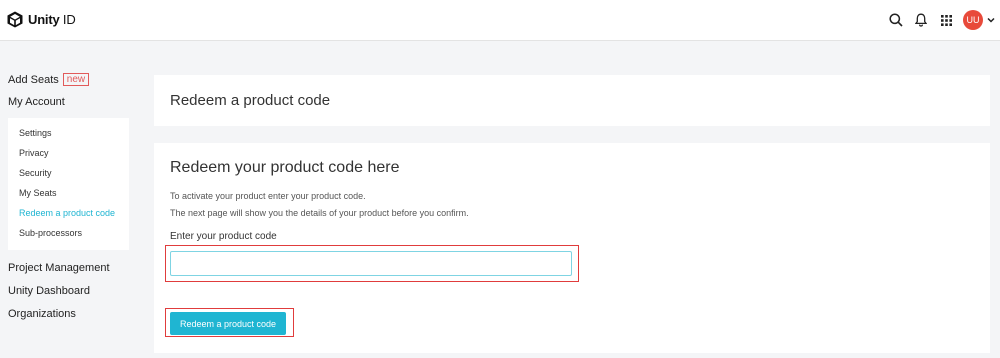 The width and height of the screenshot is (1000, 358). I want to click on logo-brand-text: Unity, so click(44, 19).